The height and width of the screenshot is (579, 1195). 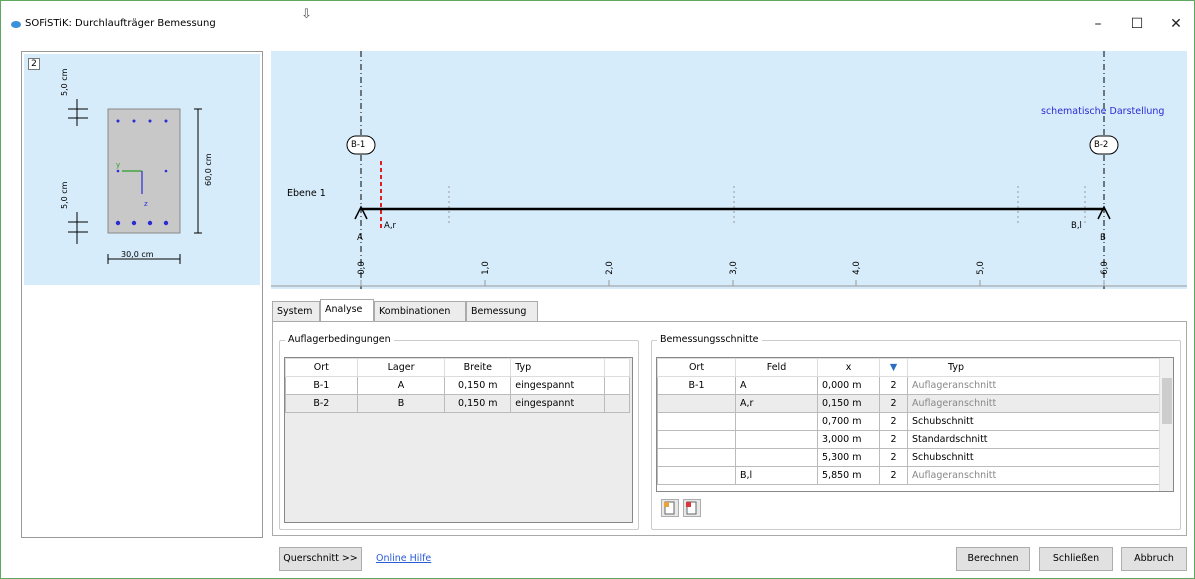 I want to click on tick-label: 2,0, so click(x=609, y=268).